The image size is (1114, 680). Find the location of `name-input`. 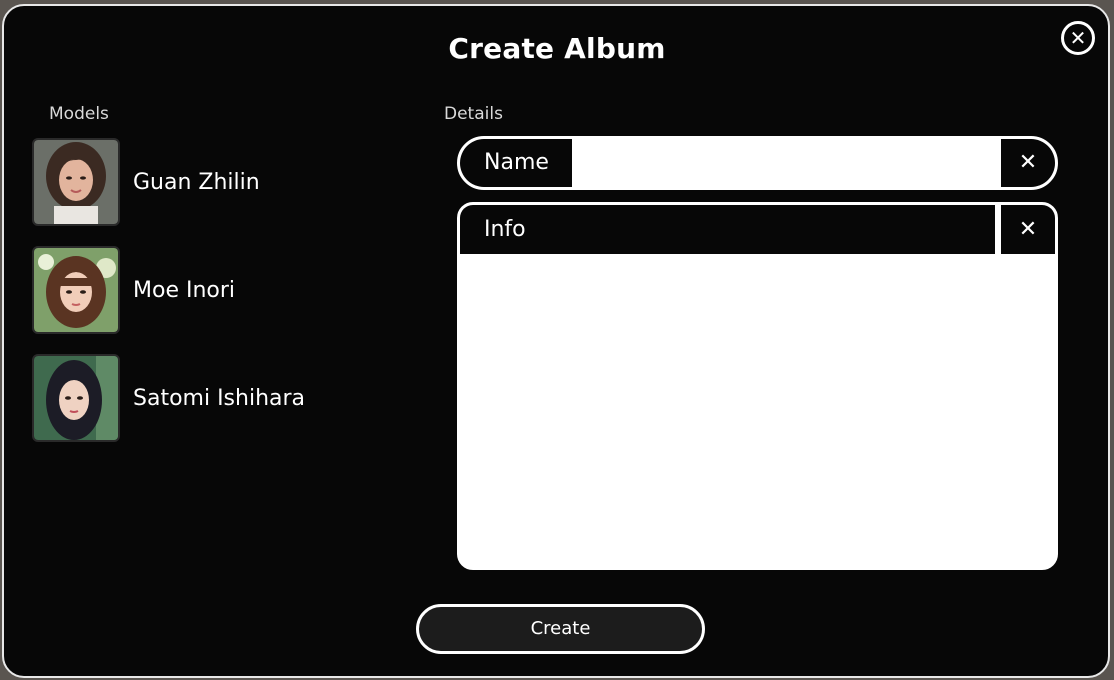

name-input is located at coordinates (787, 163).